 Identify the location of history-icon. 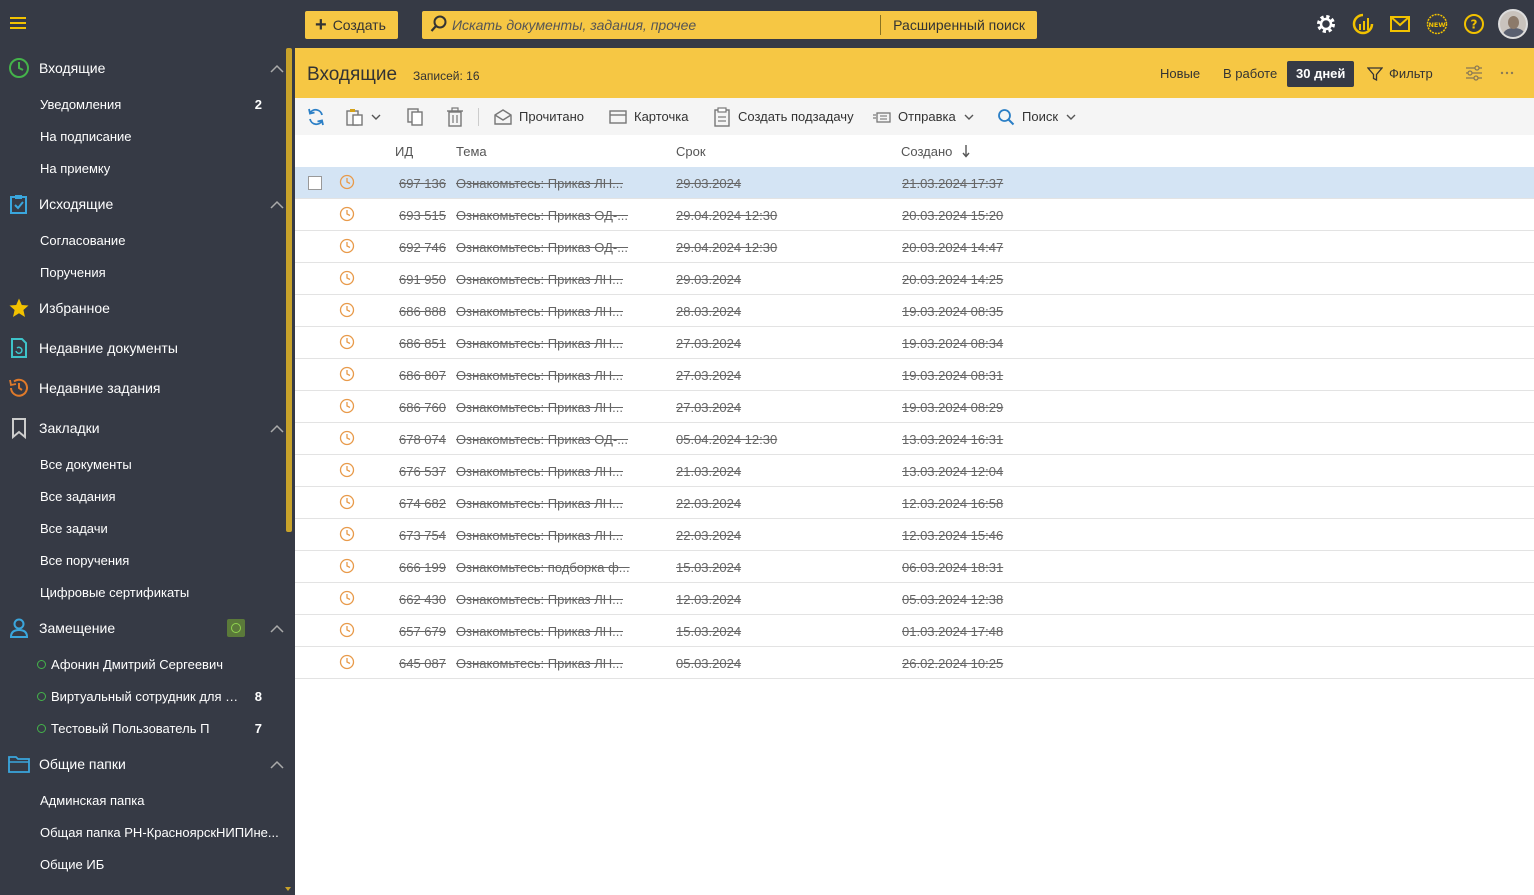
(19, 388).